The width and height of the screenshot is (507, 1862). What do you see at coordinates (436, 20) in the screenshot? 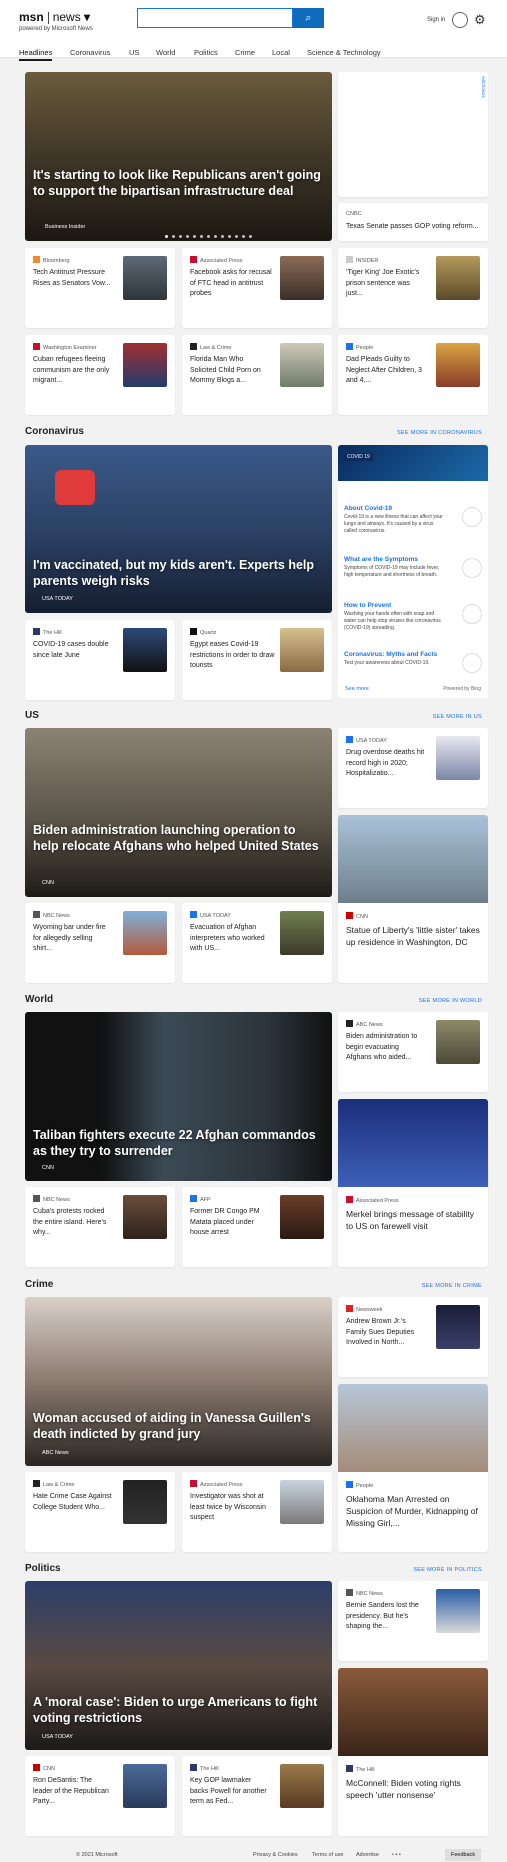
I see `sign-in-link: Sign in` at bounding box center [436, 20].